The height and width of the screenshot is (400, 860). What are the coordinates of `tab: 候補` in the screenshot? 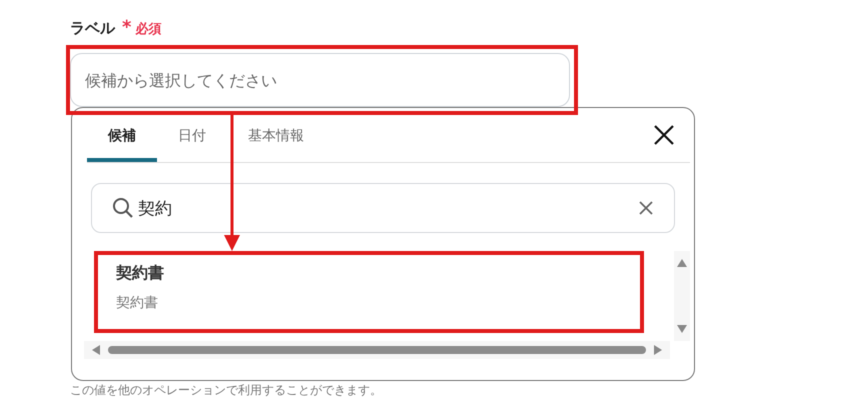 It's located at (122, 135).